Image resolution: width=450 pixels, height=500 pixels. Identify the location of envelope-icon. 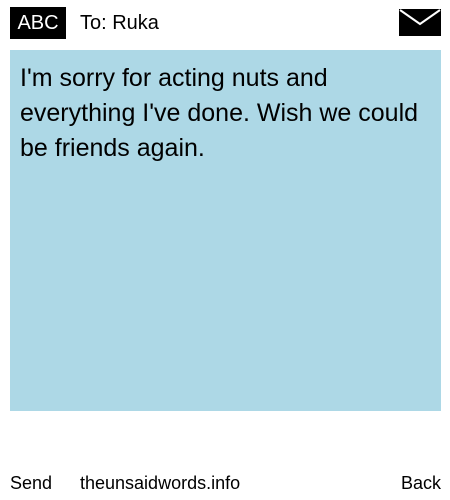
(420, 22).